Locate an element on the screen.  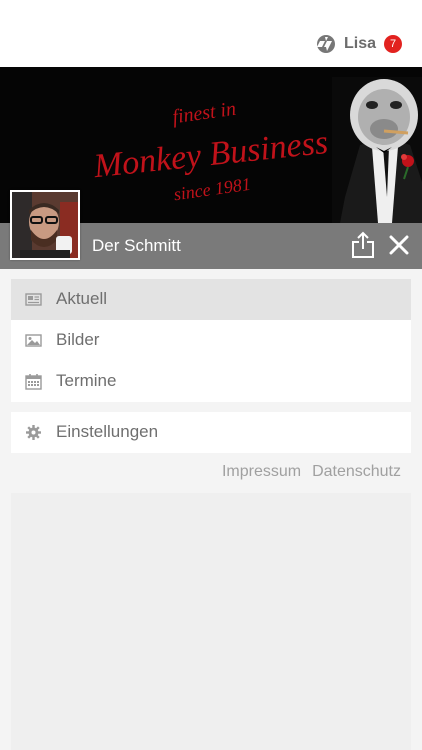
menu-item-aktuell: Aktuell is located at coordinates (211, 299).